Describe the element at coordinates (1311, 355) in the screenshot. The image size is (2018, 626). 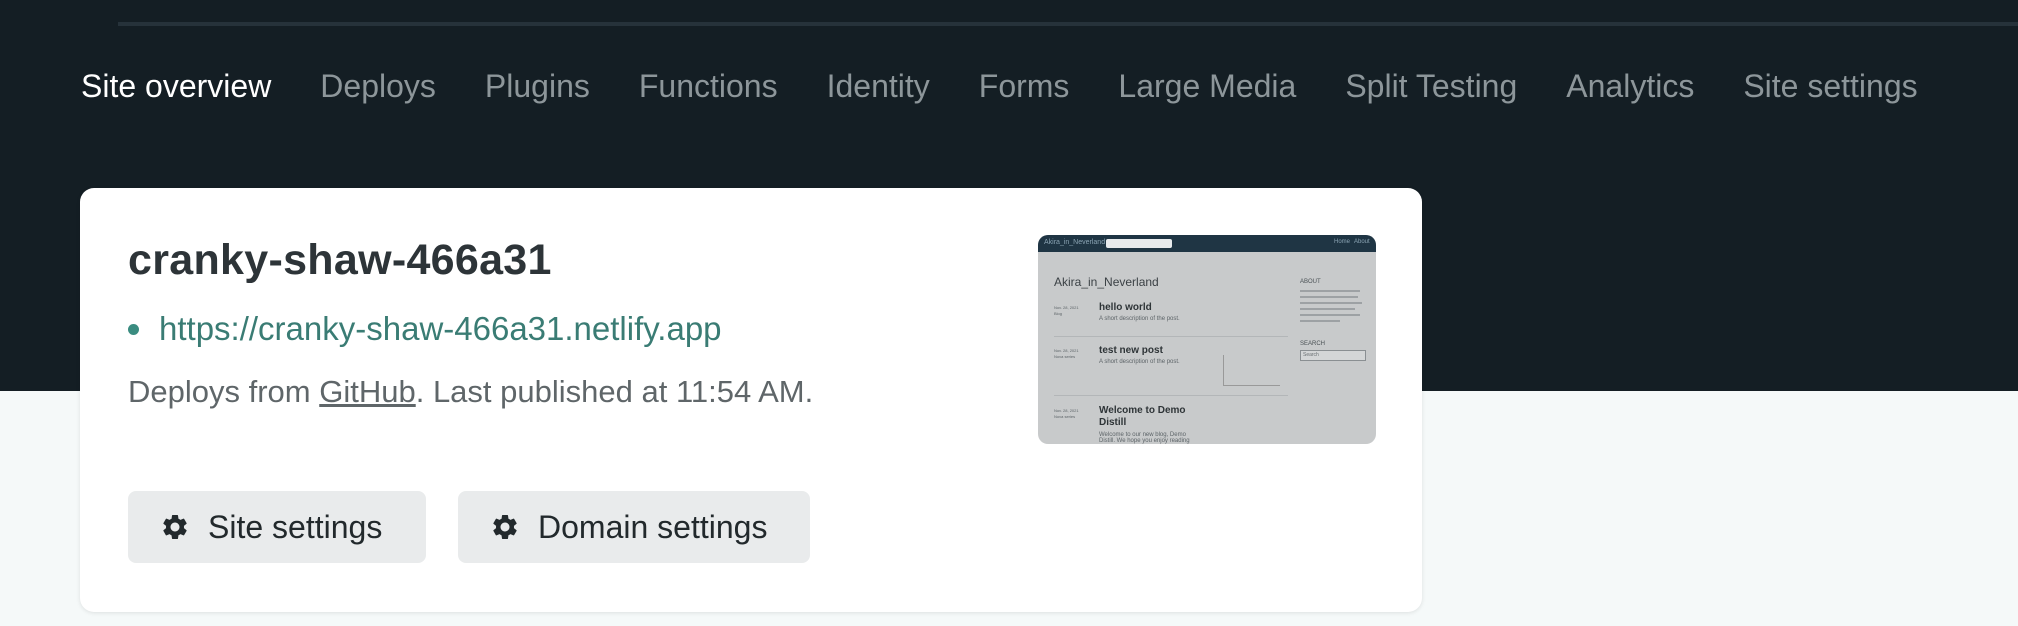
I see `preview-search-placeholder: Search` at that location.